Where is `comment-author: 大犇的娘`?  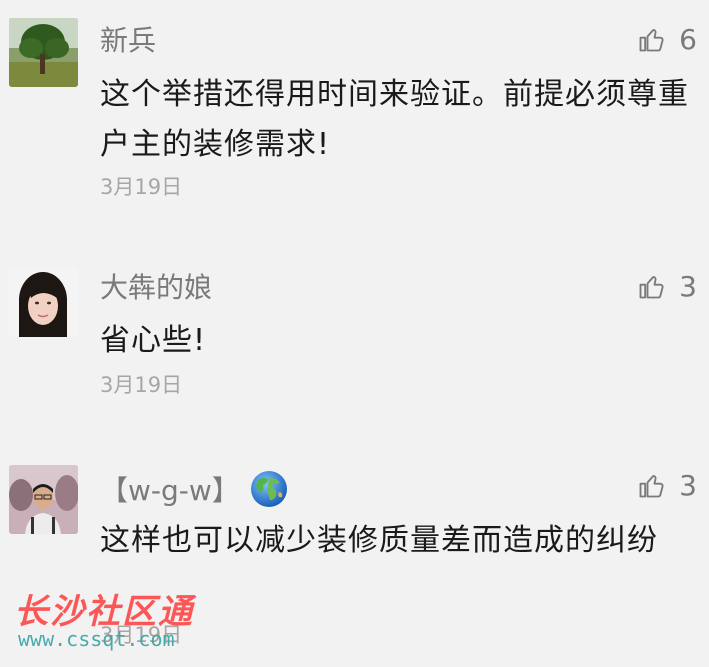 comment-author: 大犇的娘 is located at coordinates (156, 288).